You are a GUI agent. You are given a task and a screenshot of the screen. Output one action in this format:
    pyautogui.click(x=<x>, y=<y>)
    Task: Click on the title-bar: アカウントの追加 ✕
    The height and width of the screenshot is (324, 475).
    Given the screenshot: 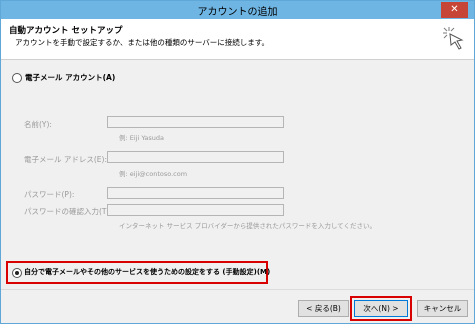 What is the action you would take?
    pyautogui.click(x=237, y=10)
    